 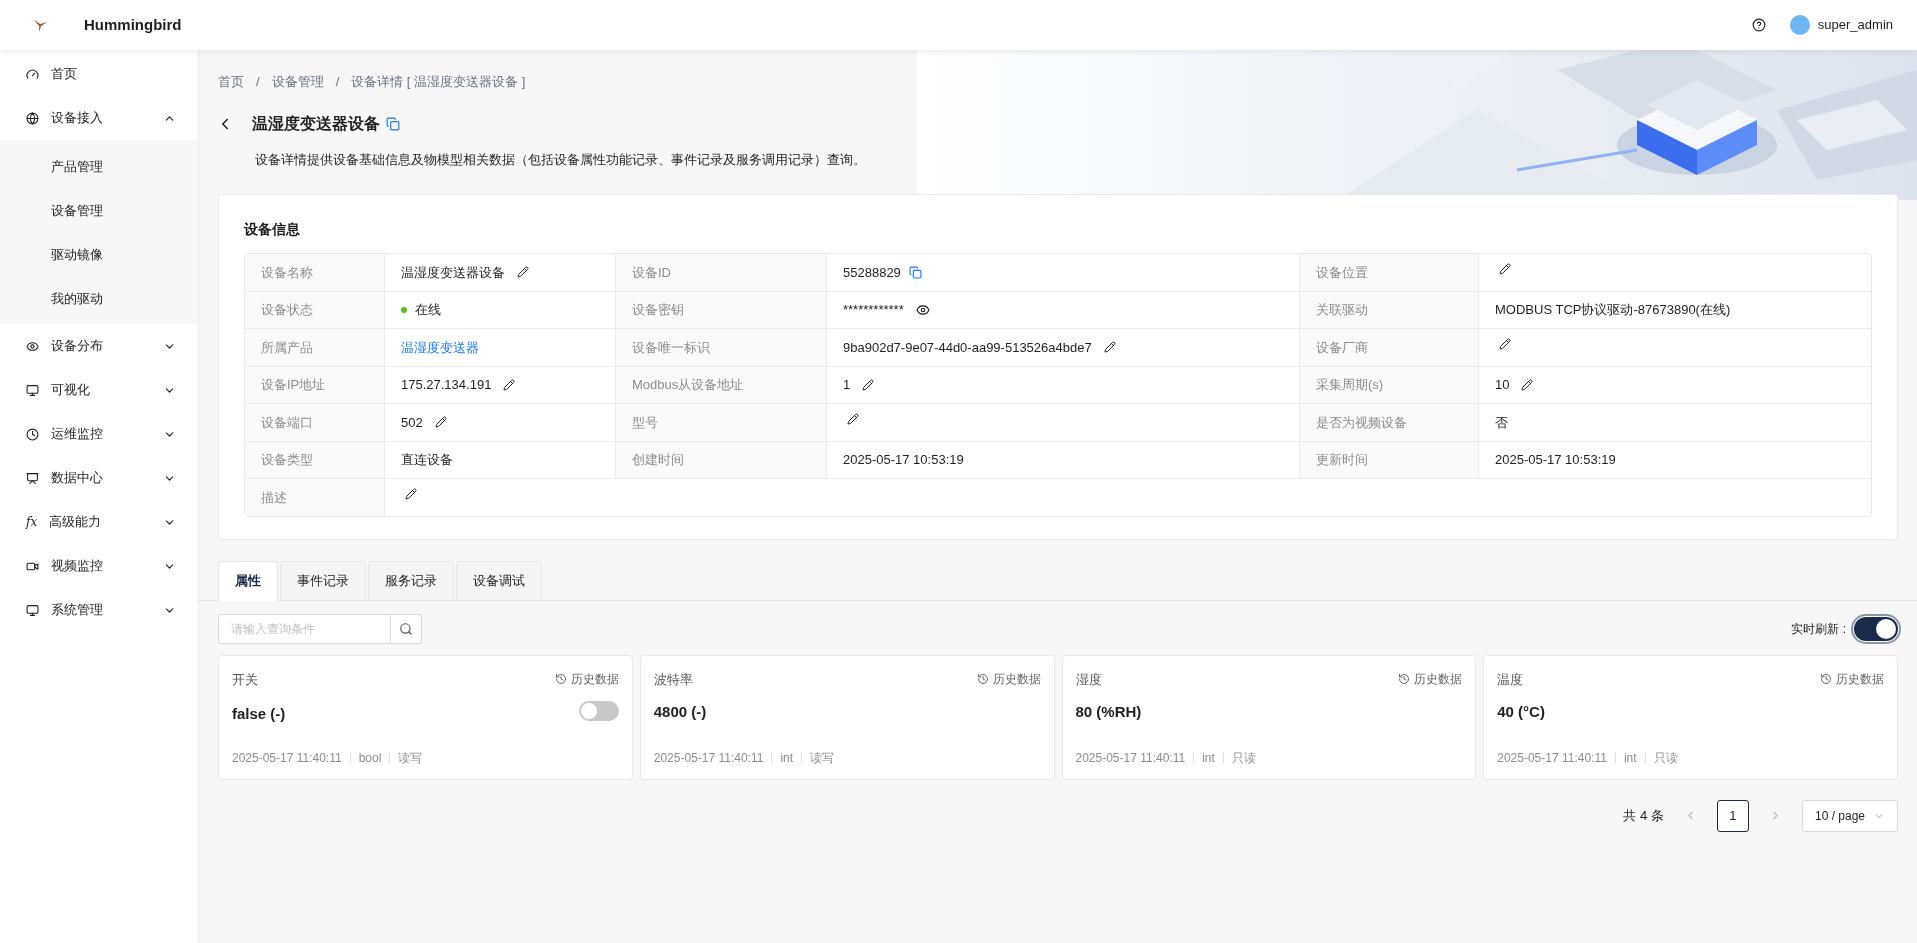 What do you see at coordinates (872, 272) in the screenshot?
I see `field-value: 55288829` at bounding box center [872, 272].